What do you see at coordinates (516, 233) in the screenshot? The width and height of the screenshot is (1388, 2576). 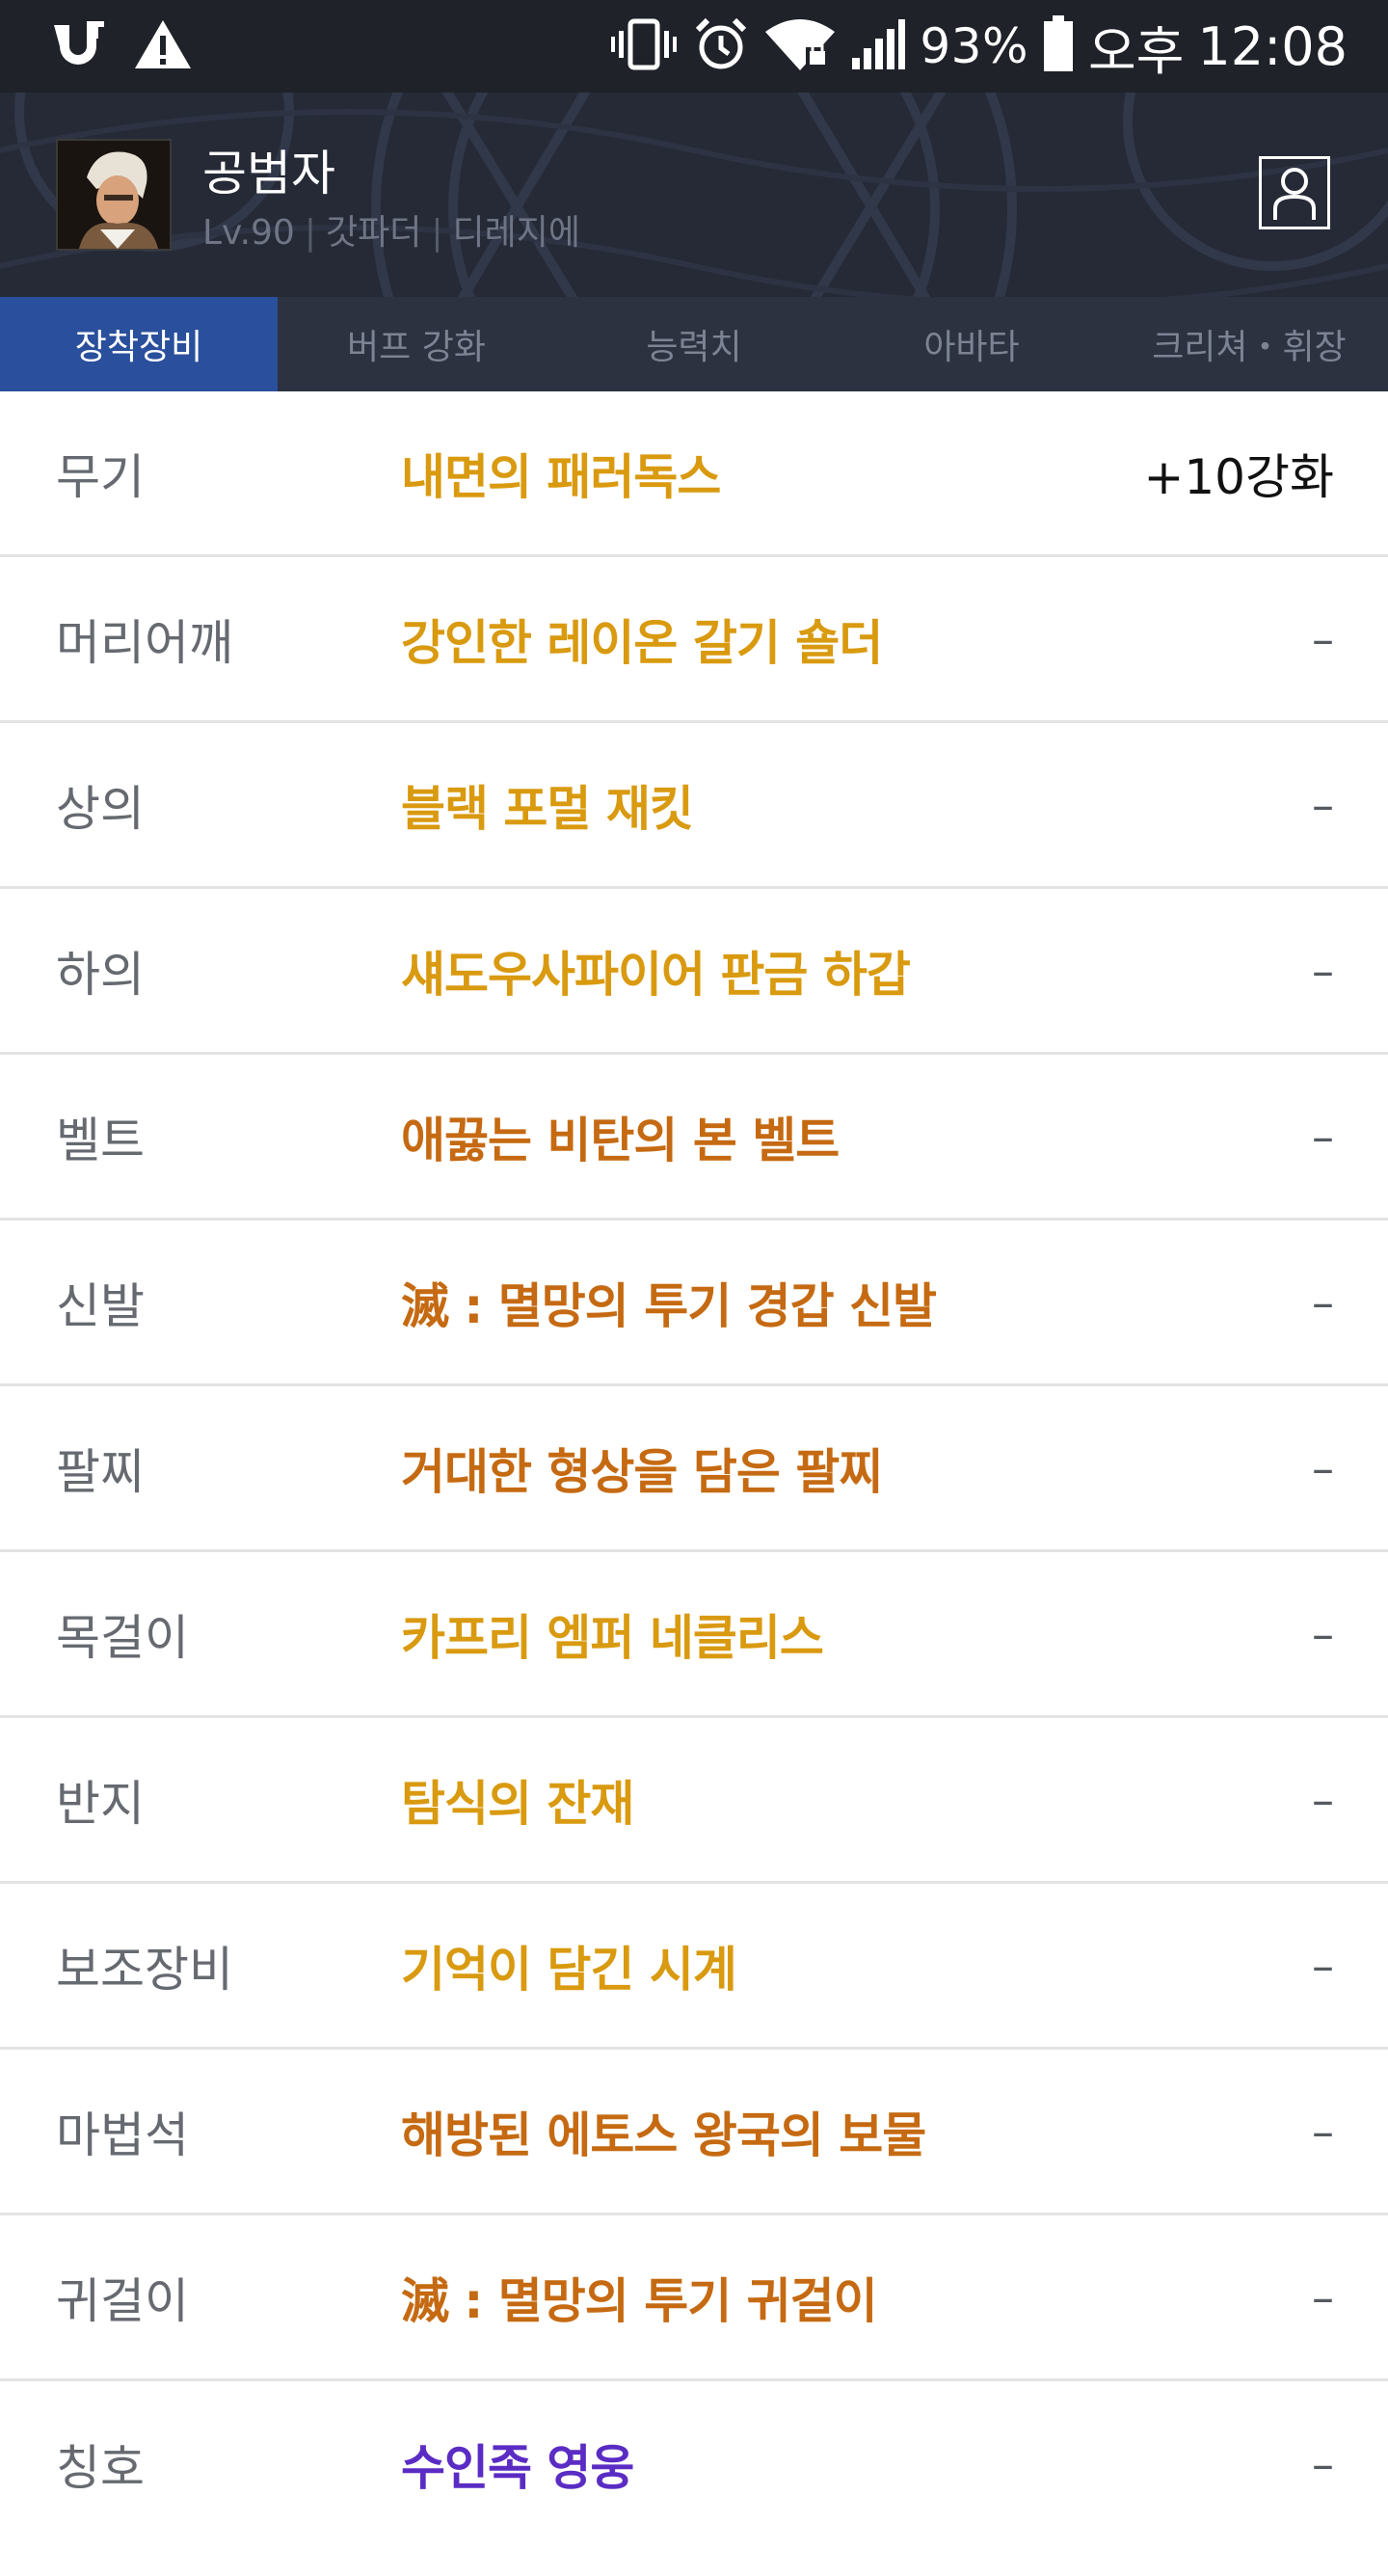 I see `character-server: 디레지에` at bounding box center [516, 233].